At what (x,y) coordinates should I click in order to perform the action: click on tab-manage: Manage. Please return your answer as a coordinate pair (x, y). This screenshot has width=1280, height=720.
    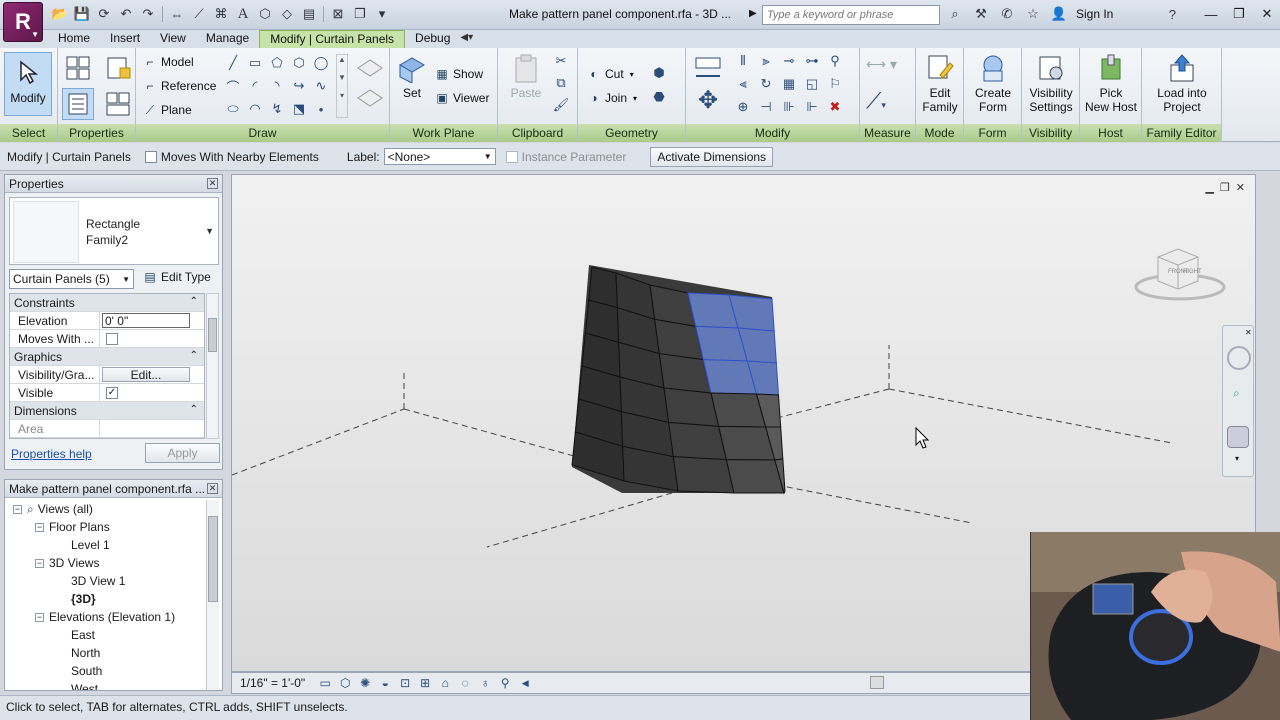
    Looking at the image, I should click on (227, 39).